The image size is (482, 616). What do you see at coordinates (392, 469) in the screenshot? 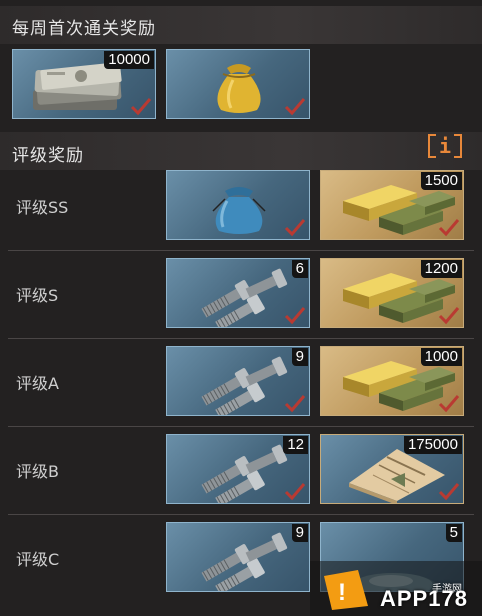
I see `rating-reward-slot: 175000` at bounding box center [392, 469].